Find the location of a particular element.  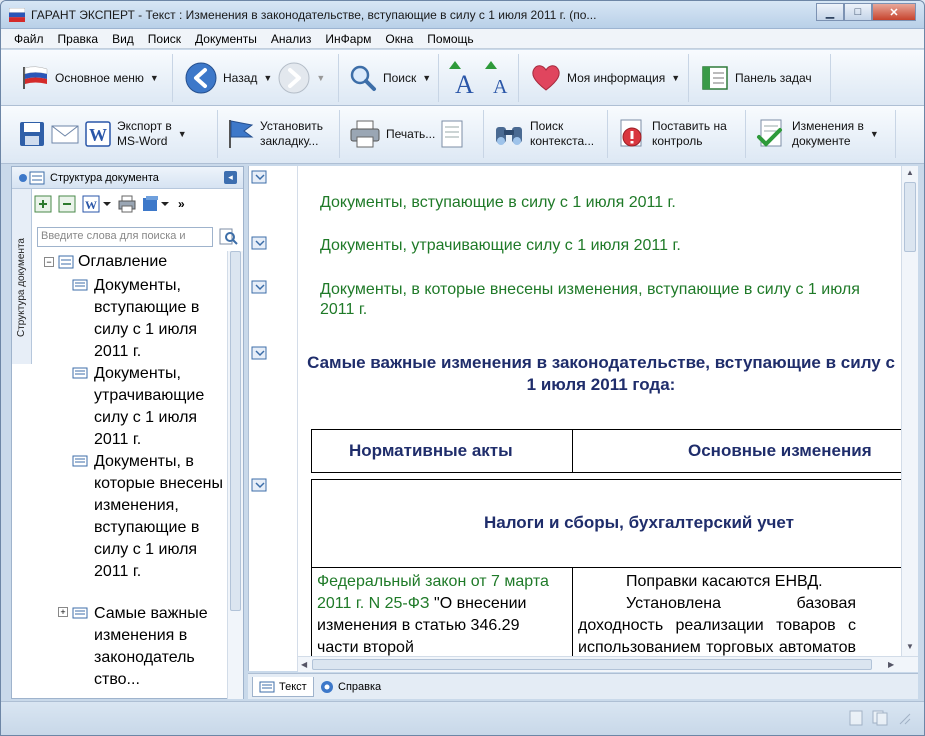

search-button: Поиск ▼ is located at coordinates (391, 78).